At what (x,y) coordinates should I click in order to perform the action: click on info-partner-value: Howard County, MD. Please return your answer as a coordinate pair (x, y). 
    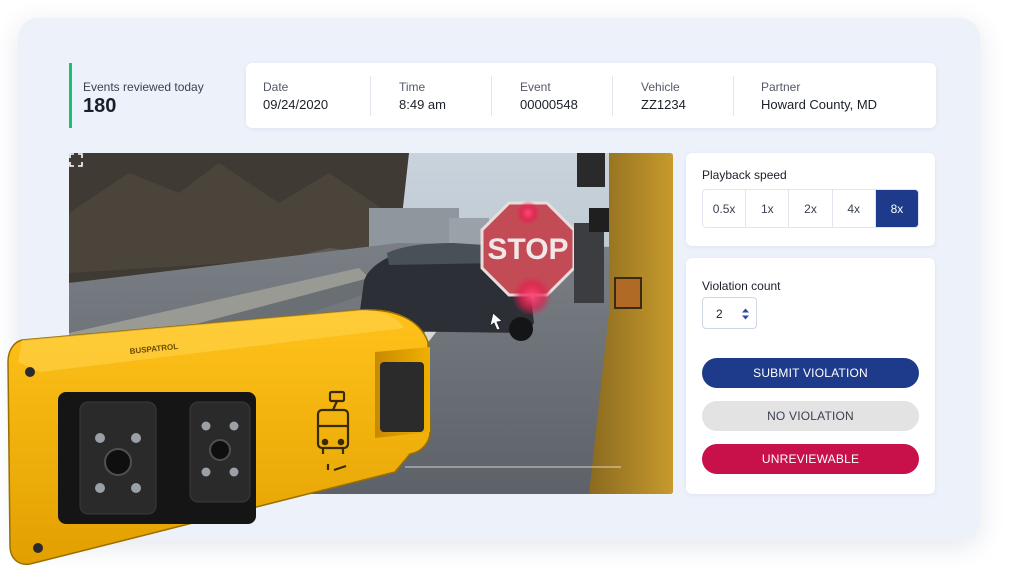
    Looking at the image, I should click on (819, 104).